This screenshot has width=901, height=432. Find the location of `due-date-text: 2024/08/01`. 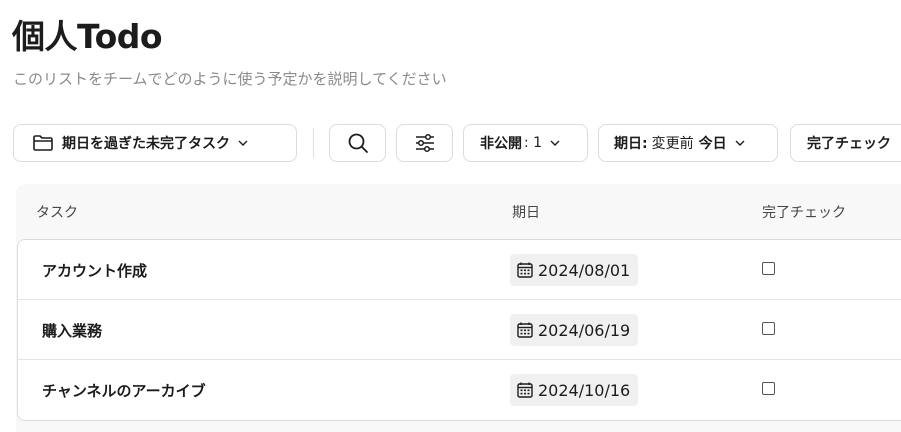

due-date-text: 2024/08/01 is located at coordinates (584, 270).